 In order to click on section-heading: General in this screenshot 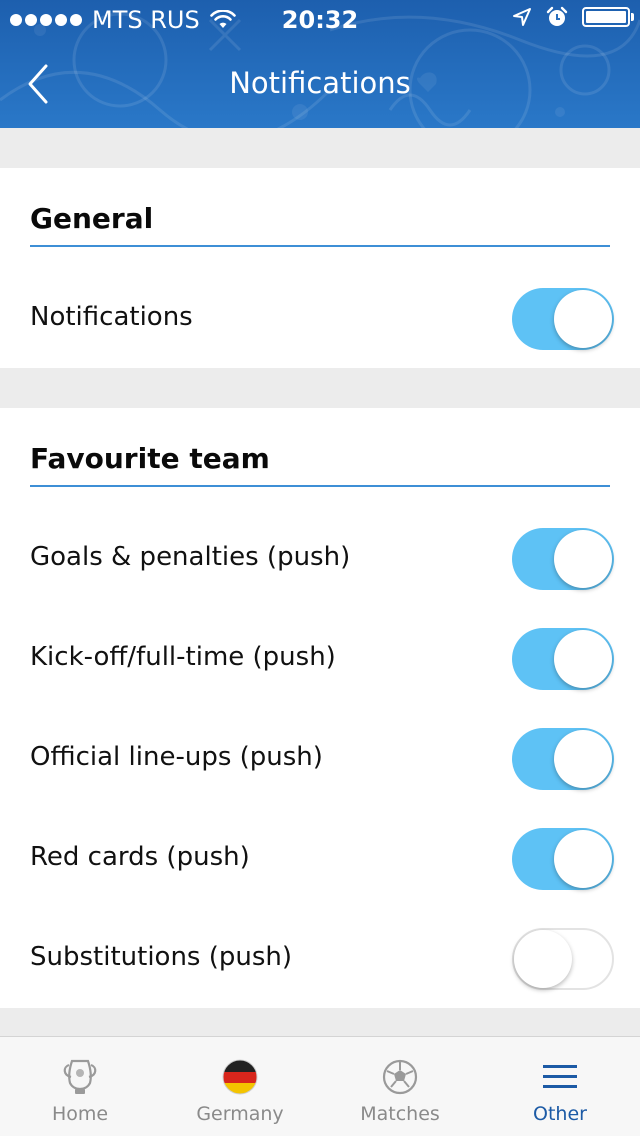, I will do `click(92, 218)`.